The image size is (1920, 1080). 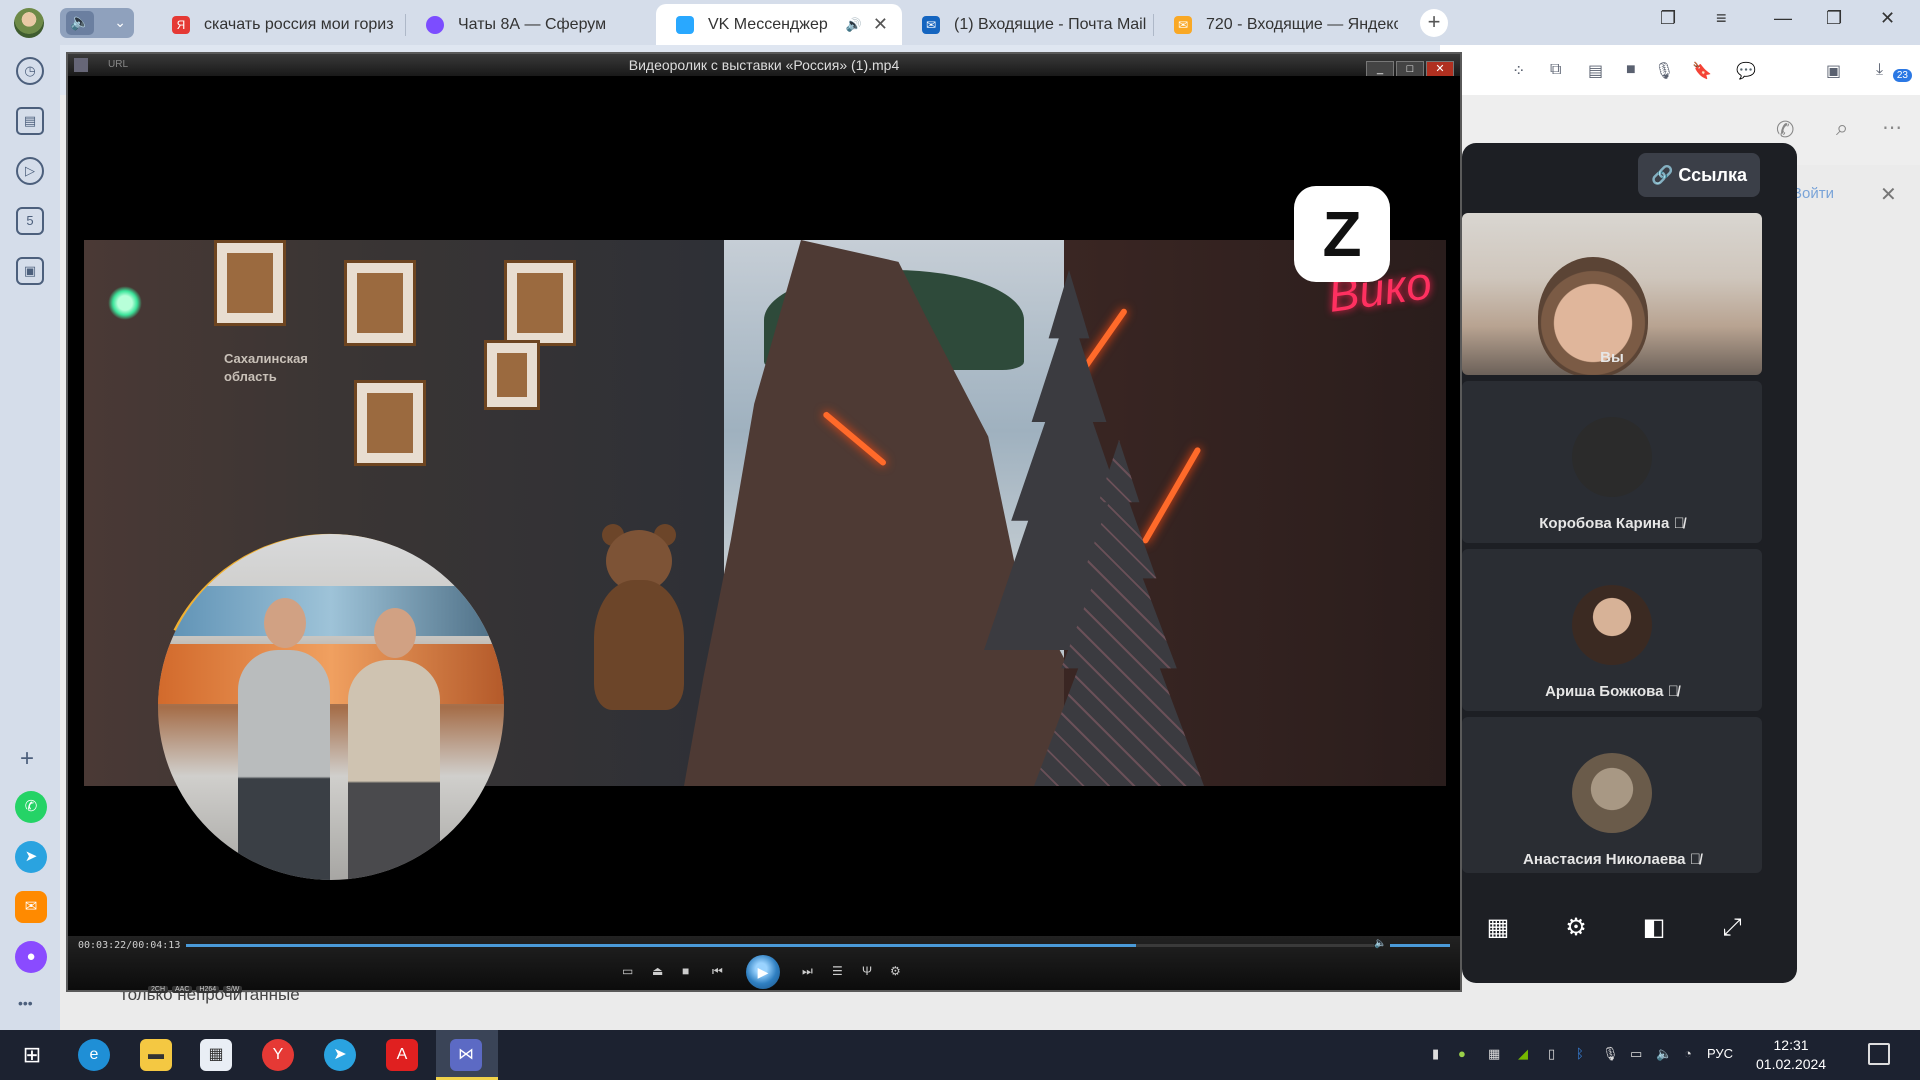 What do you see at coordinates (1892, 127) in the screenshot?
I see `more-options-icon: ⋯` at bounding box center [1892, 127].